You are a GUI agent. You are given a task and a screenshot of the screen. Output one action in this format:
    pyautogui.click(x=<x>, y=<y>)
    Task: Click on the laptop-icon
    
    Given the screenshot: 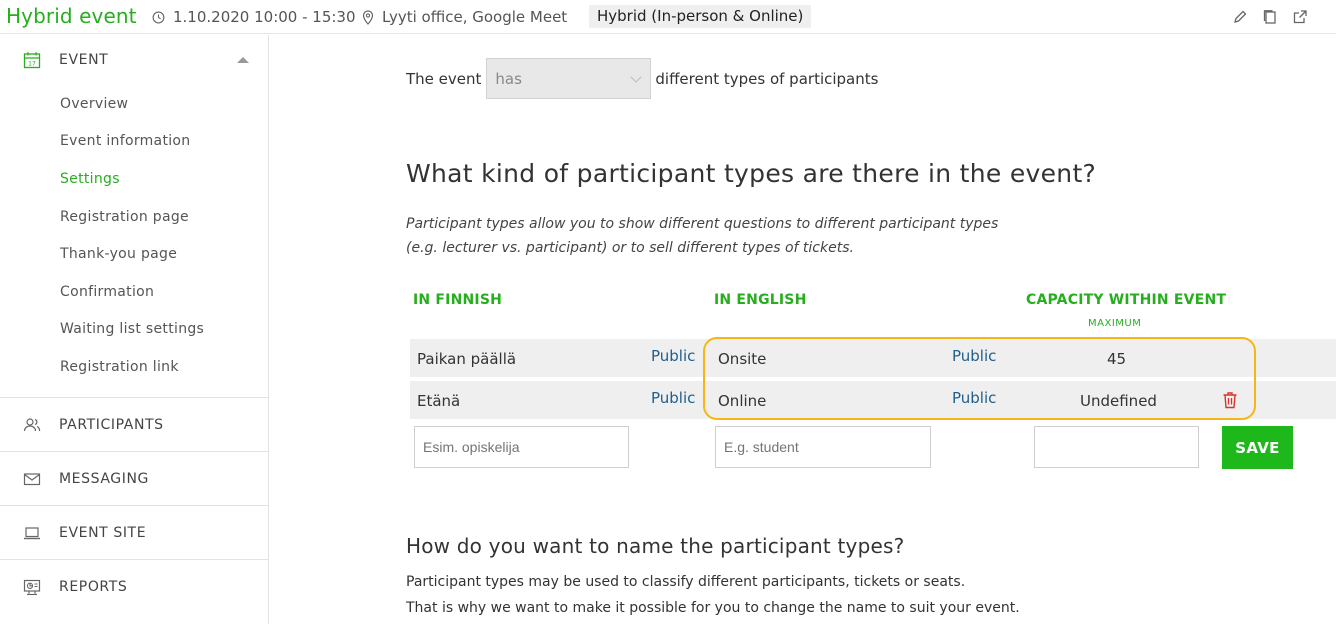 What is the action you would take?
    pyautogui.click(x=32, y=532)
    